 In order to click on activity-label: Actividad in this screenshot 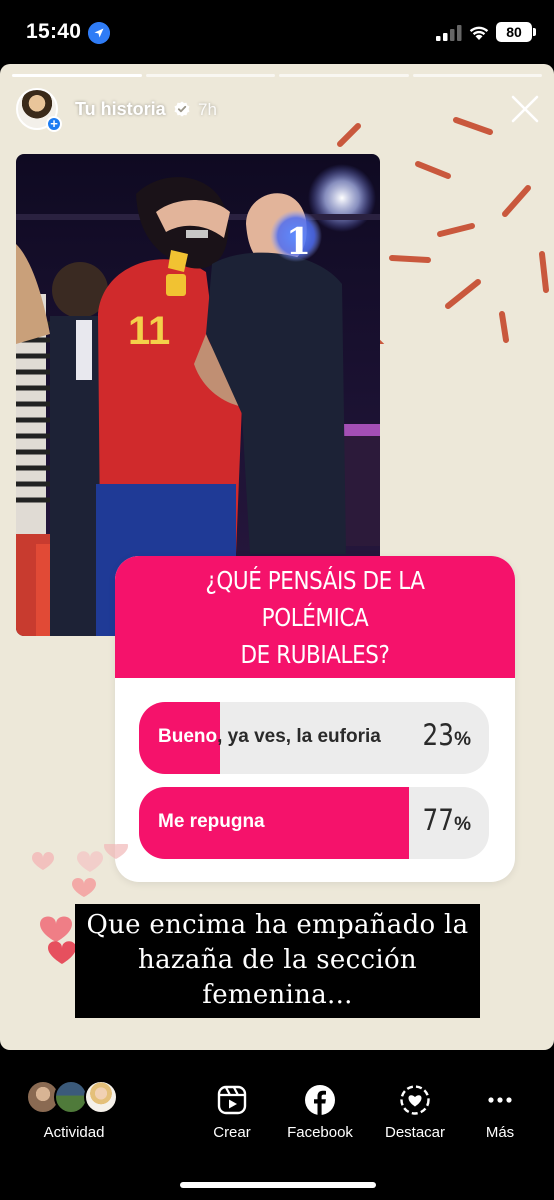, I will do `click(74, 1132)`.